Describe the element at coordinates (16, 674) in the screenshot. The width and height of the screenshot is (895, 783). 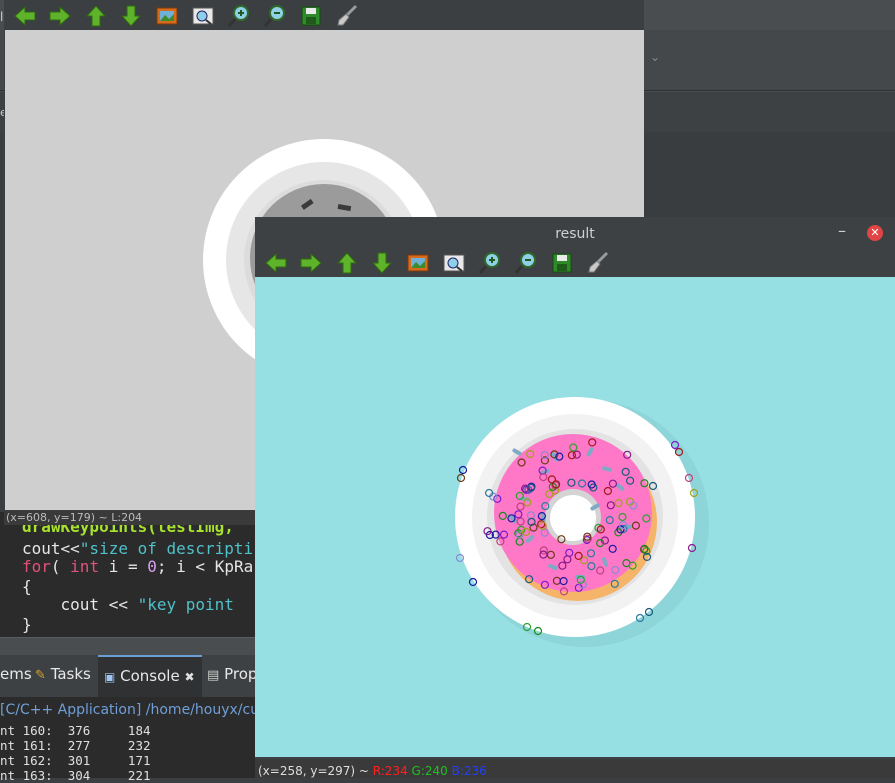
I see `tab-problems: ems` at that location.